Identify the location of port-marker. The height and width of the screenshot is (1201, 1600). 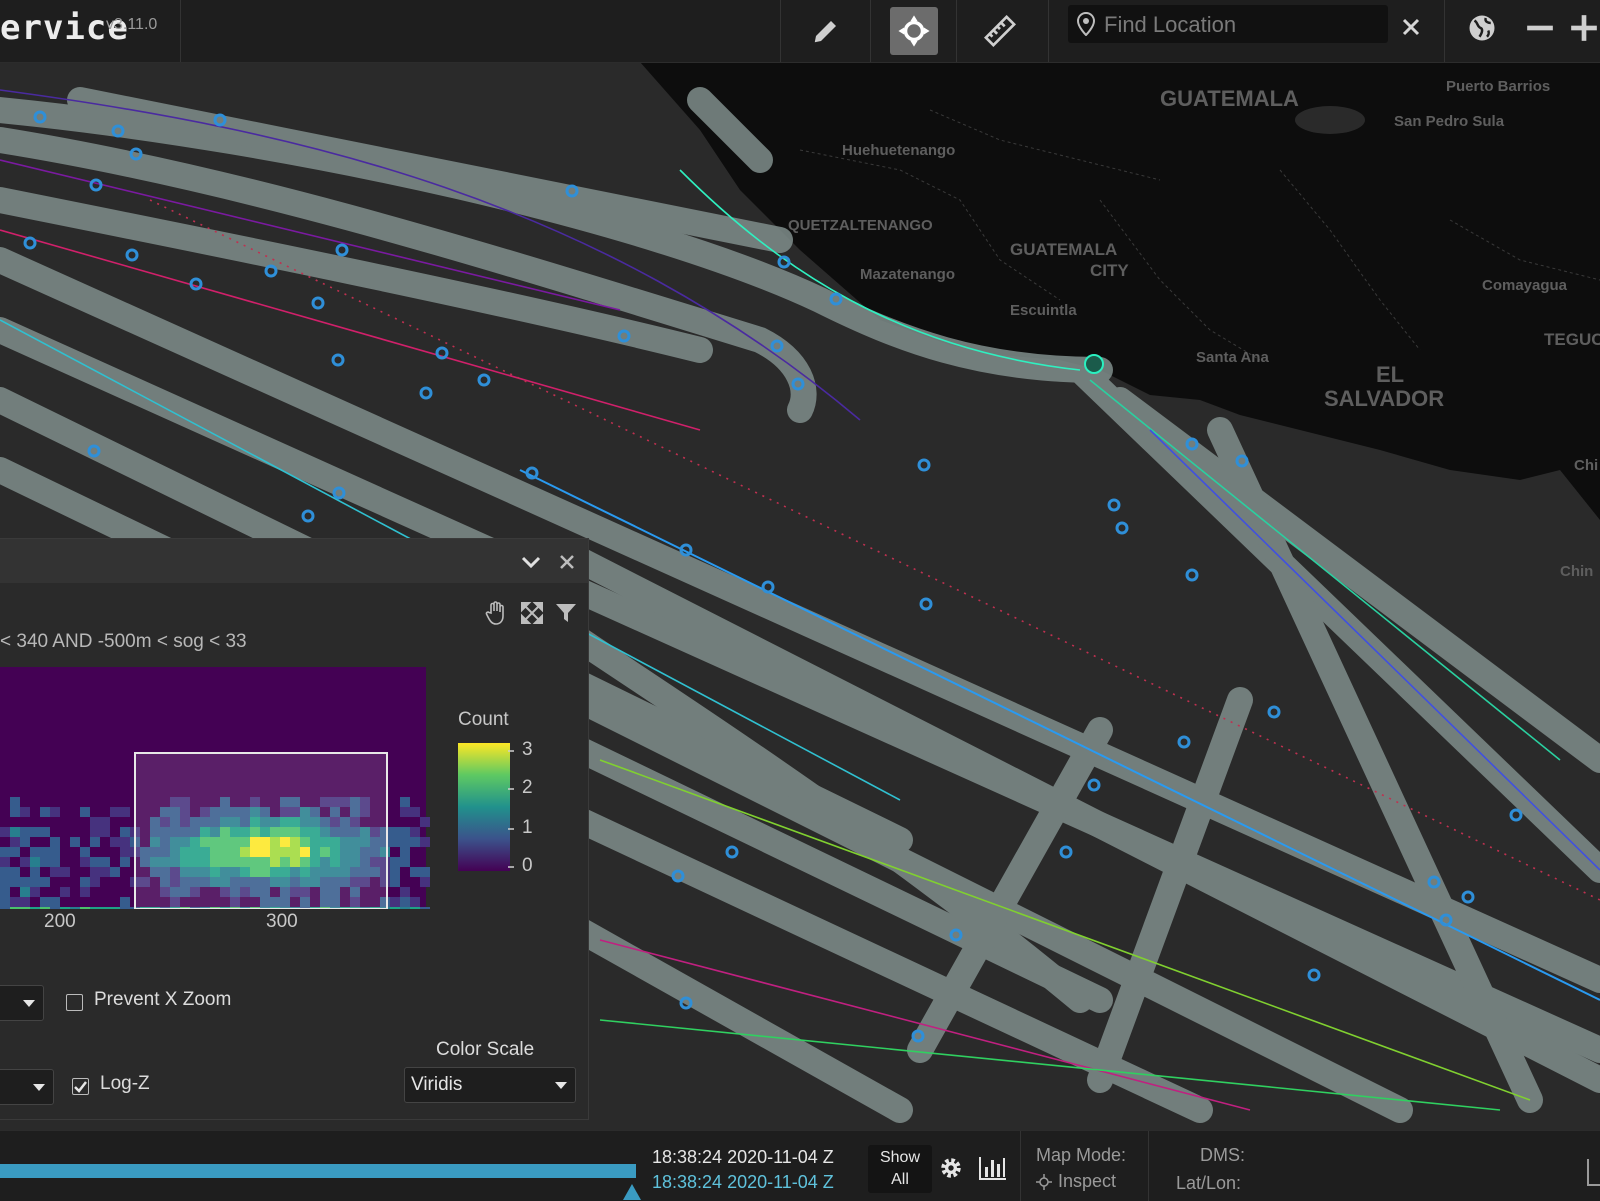
(1094, 364).